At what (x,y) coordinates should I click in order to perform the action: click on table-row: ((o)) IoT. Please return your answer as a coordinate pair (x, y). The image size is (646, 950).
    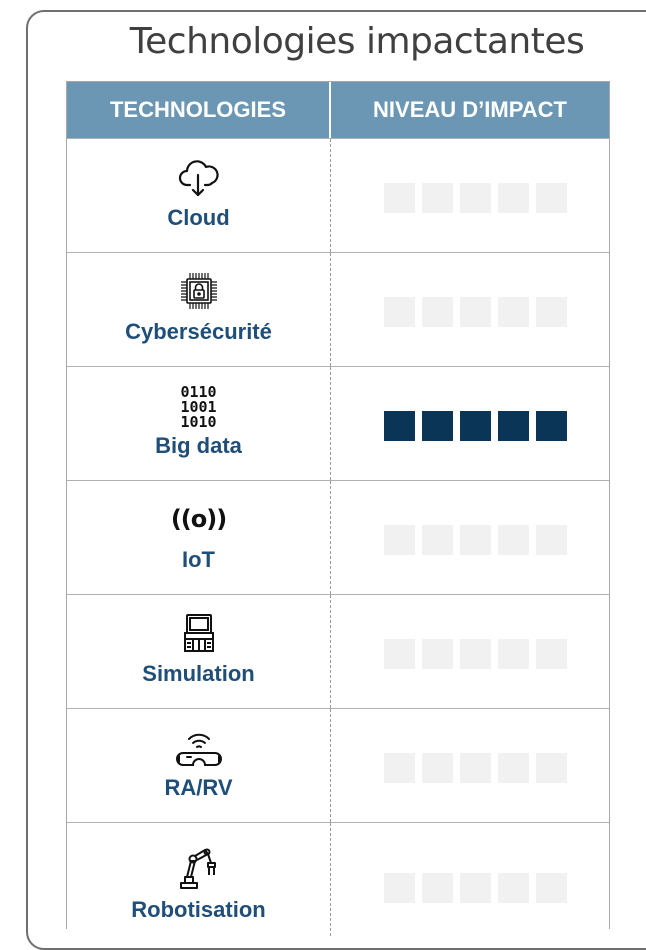
    Looking at the image, I should click on (338, 537).